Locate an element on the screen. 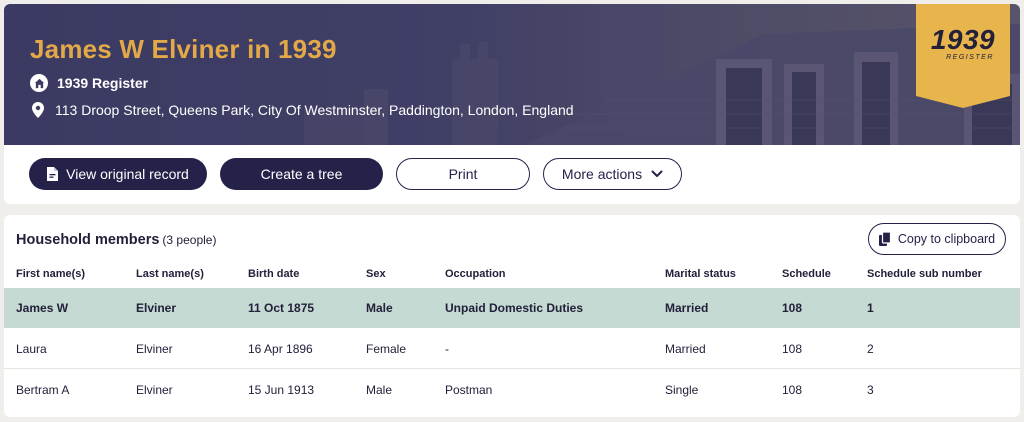 This screenshot has height=422, width=1024. first-name-cell: James W is located at coordinates (42, 308).